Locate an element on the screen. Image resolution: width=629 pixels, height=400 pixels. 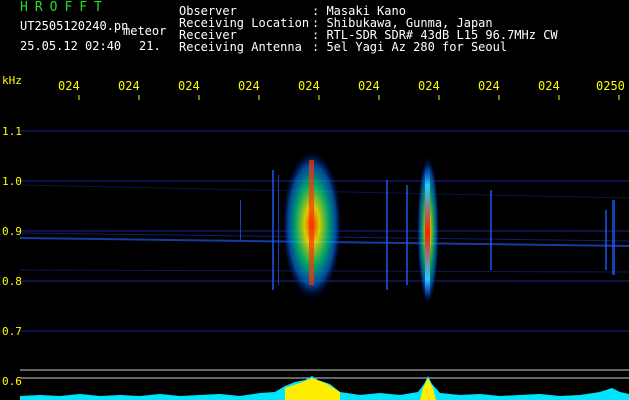
meteor-echo-large is located at coordinates (312, 225).